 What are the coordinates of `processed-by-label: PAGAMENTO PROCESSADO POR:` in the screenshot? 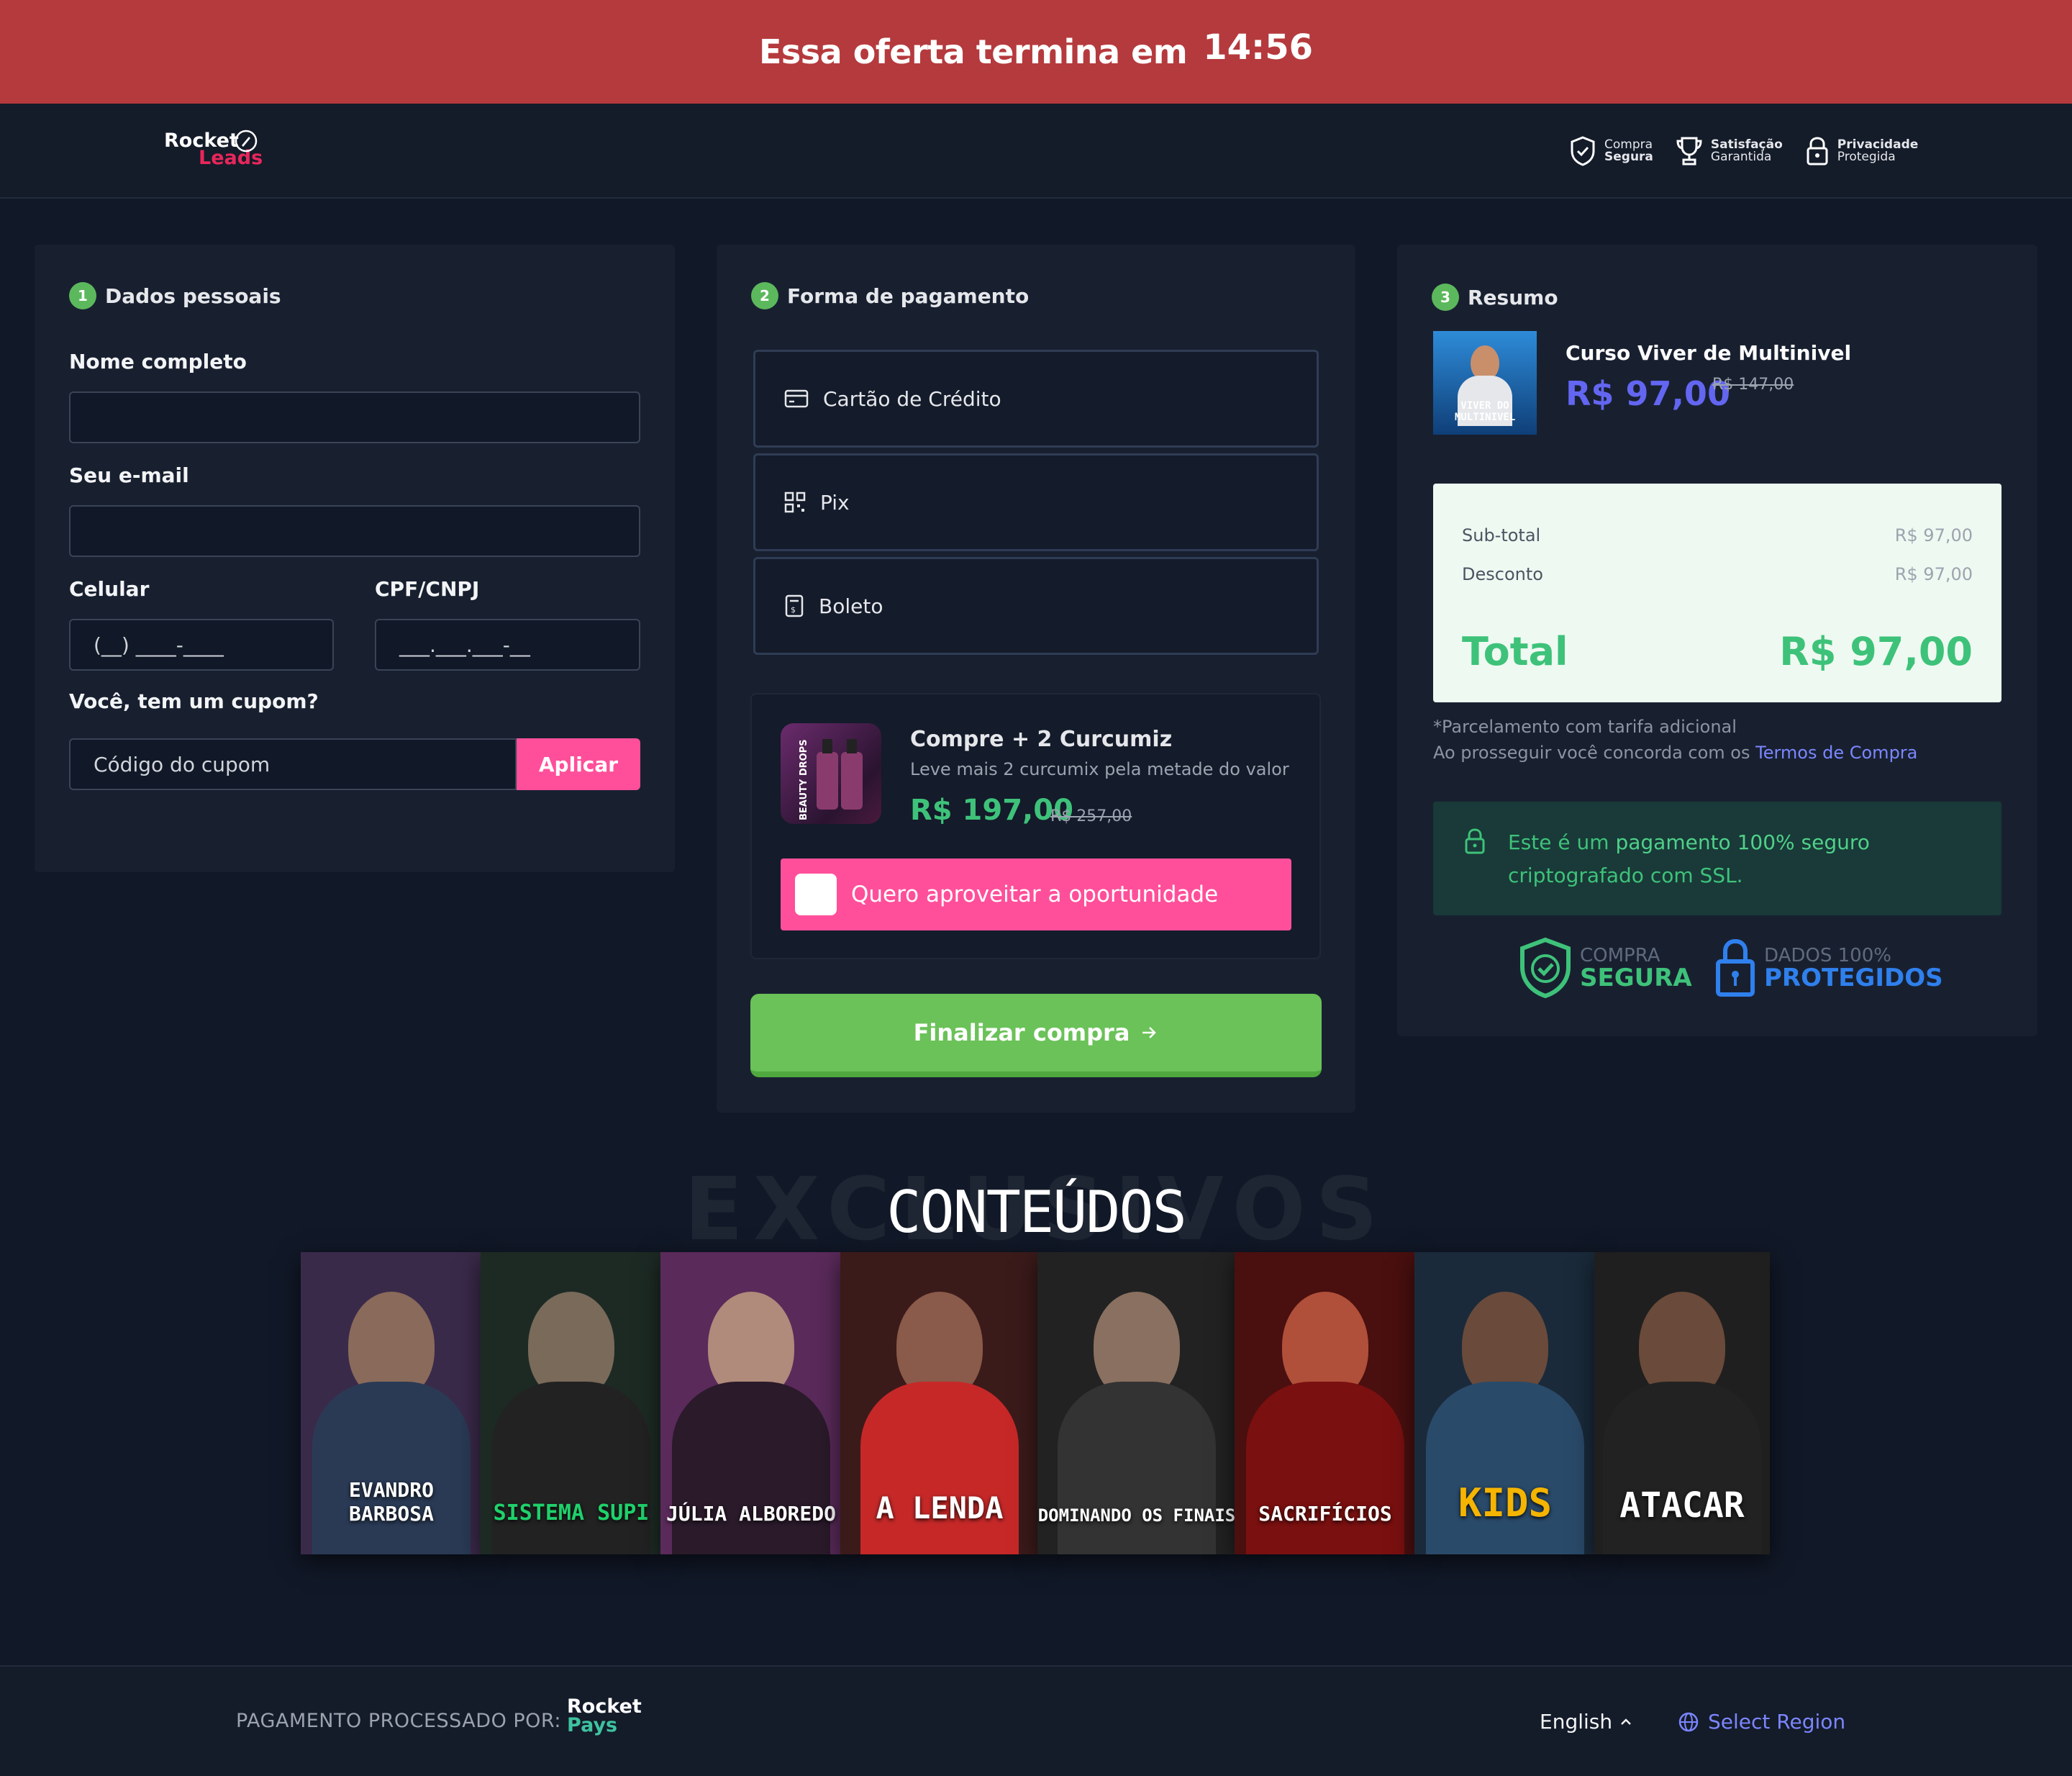 It's located at (399, 1721).